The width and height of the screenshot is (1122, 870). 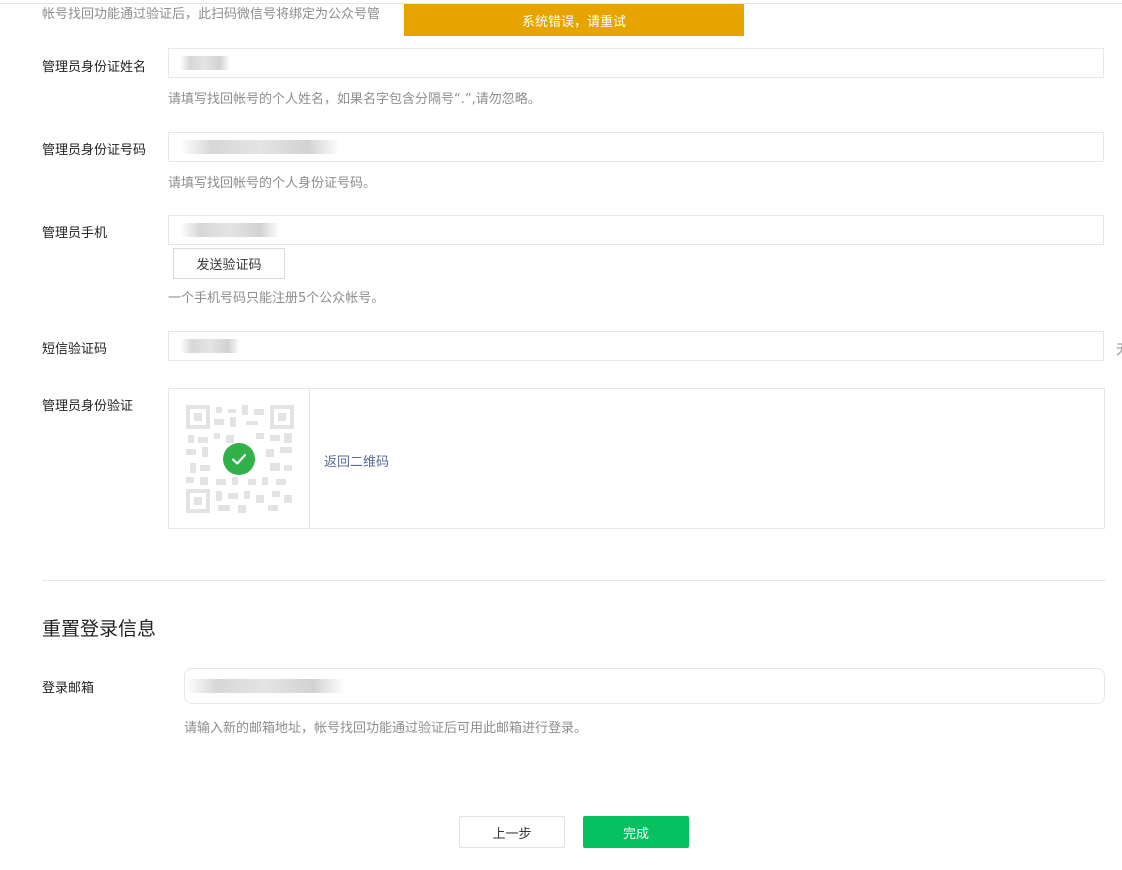 What do you see at coordinates (644, 686) in the screenshot?
I see `email-input` at bounding box center [644, 686].